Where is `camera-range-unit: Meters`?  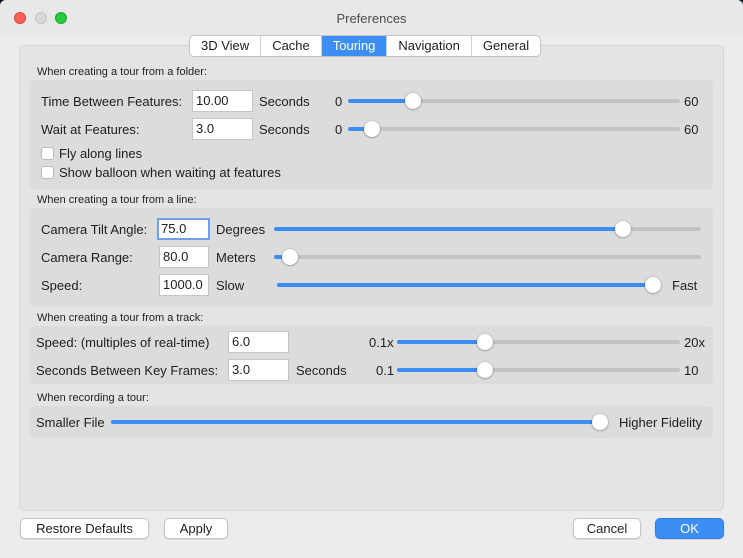
camera-range-unit: Meters is located at coordinates (236, 257).